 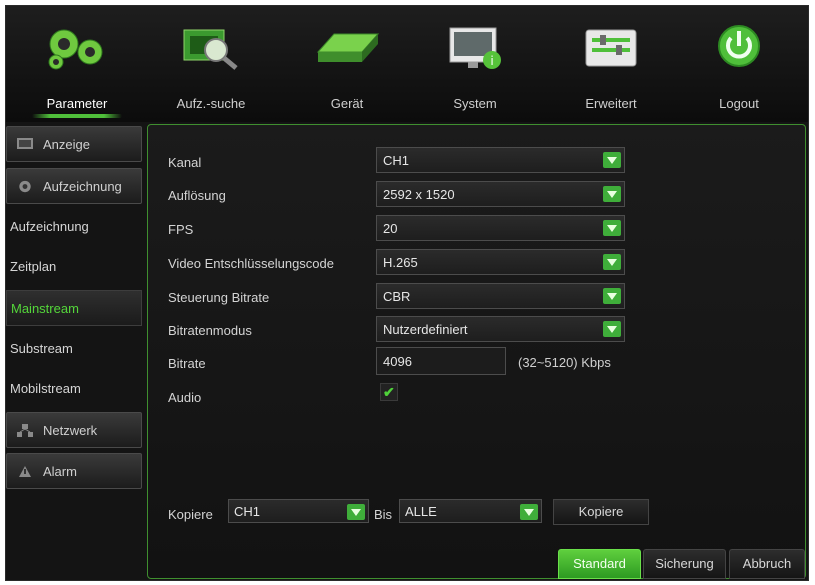 What do you see at coordinates (77, 103) in the screenshot?
I see `tab-label: Parameter` at bounding box center [77, 103].